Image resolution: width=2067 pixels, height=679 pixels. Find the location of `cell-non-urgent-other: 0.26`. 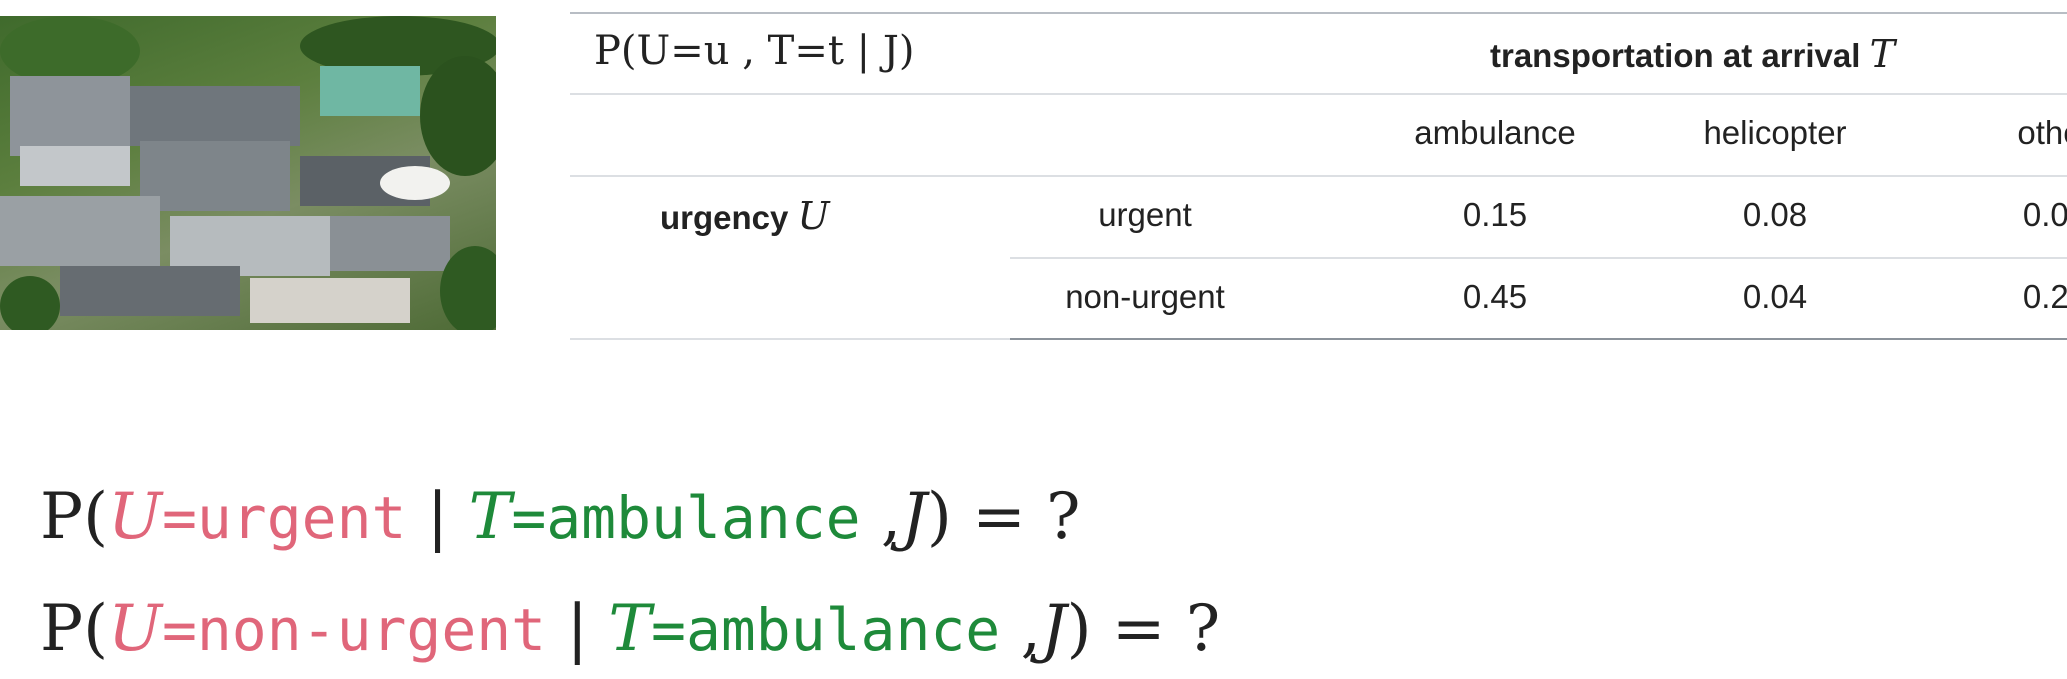

cell-non-urgent-other: 0.26 is located at coordinates (2044, 296).